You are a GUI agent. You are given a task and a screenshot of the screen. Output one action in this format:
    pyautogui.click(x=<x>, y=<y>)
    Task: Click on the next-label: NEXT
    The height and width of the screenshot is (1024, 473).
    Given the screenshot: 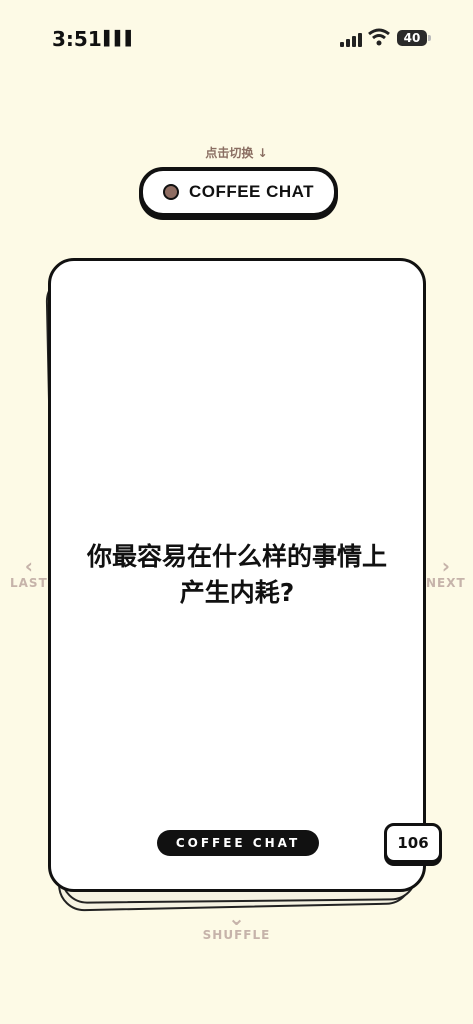 What is the action you would take?
    pyautogui.click(x=446, y=583)
    